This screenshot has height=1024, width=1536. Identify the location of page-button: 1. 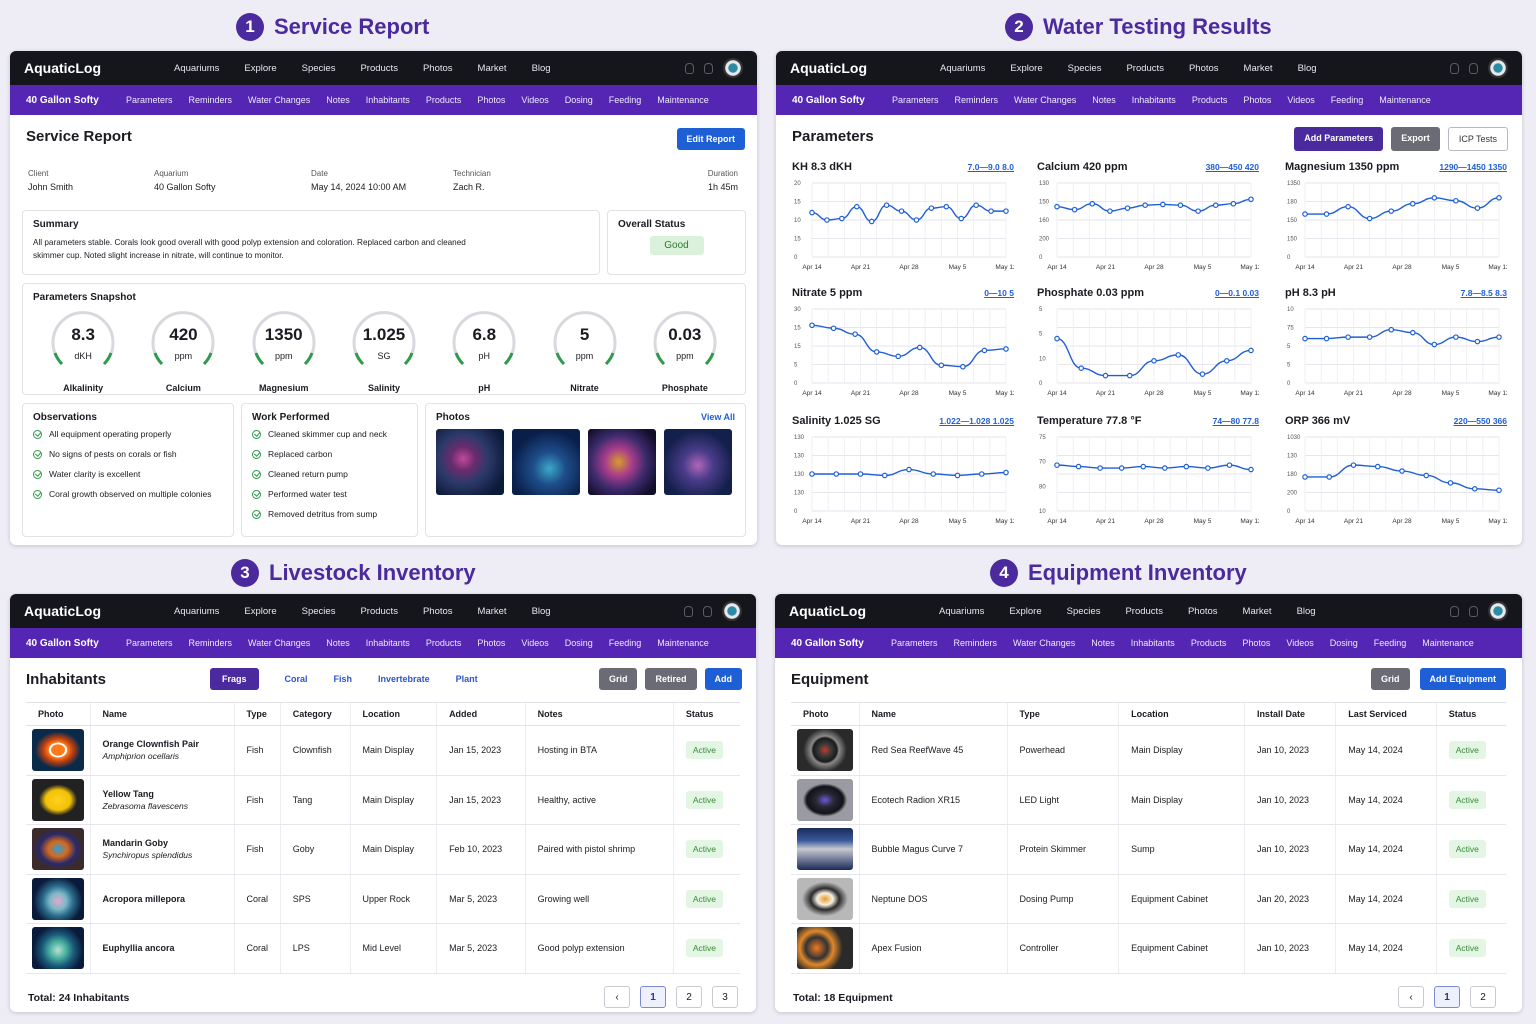
(1447, 997).